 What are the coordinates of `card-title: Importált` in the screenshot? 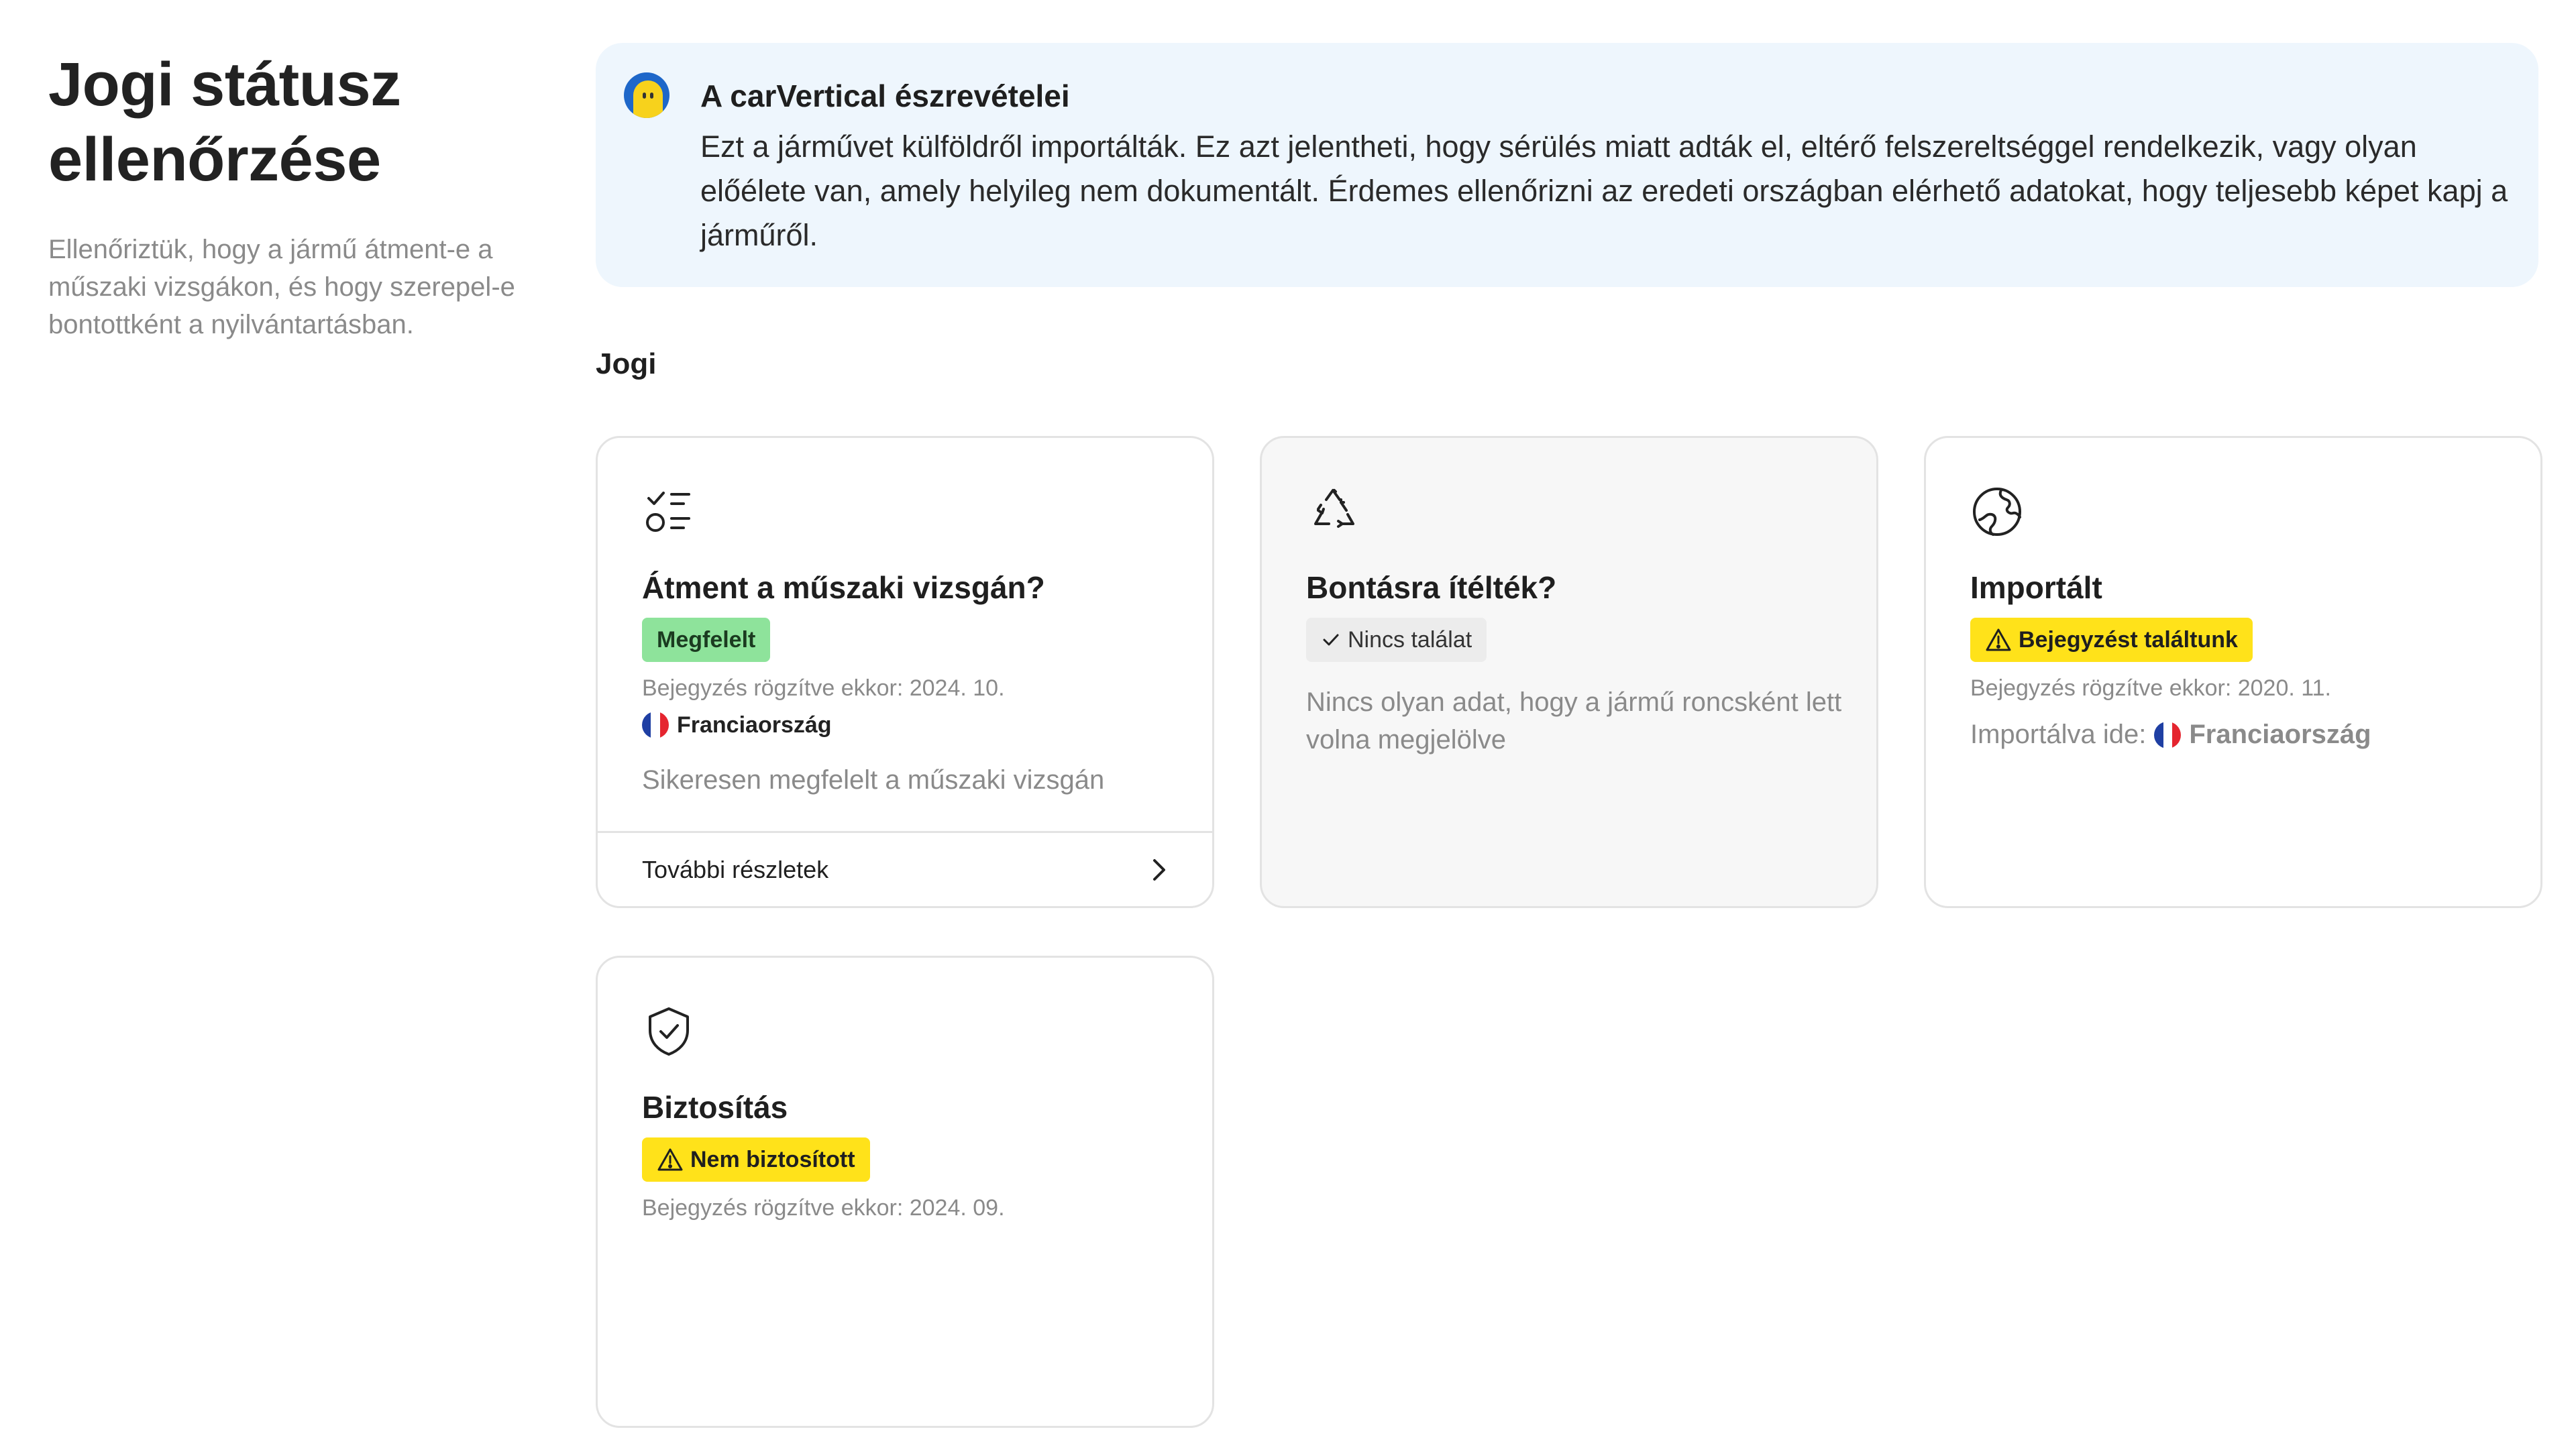 It's located at (2036, 587).